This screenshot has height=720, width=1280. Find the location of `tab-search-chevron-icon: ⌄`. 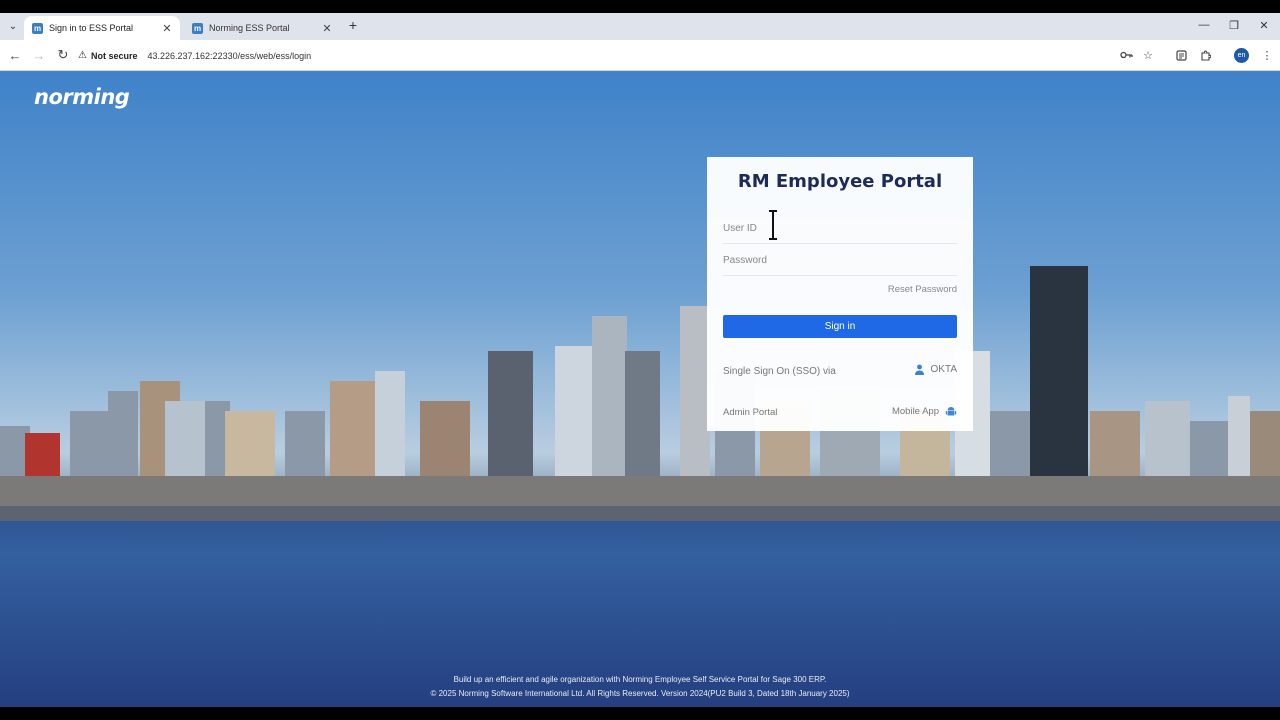

tab-search-chevron-icon: ⌄ is located at coordinates (13, 26).